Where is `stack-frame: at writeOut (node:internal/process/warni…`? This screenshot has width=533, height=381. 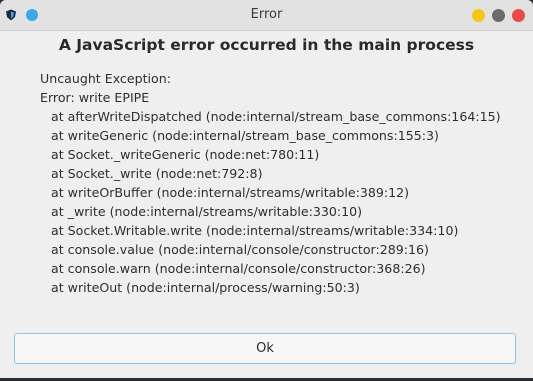
stack-frame: at writeOut (node:internal/process/warni… is located at coordinates (205, 287).